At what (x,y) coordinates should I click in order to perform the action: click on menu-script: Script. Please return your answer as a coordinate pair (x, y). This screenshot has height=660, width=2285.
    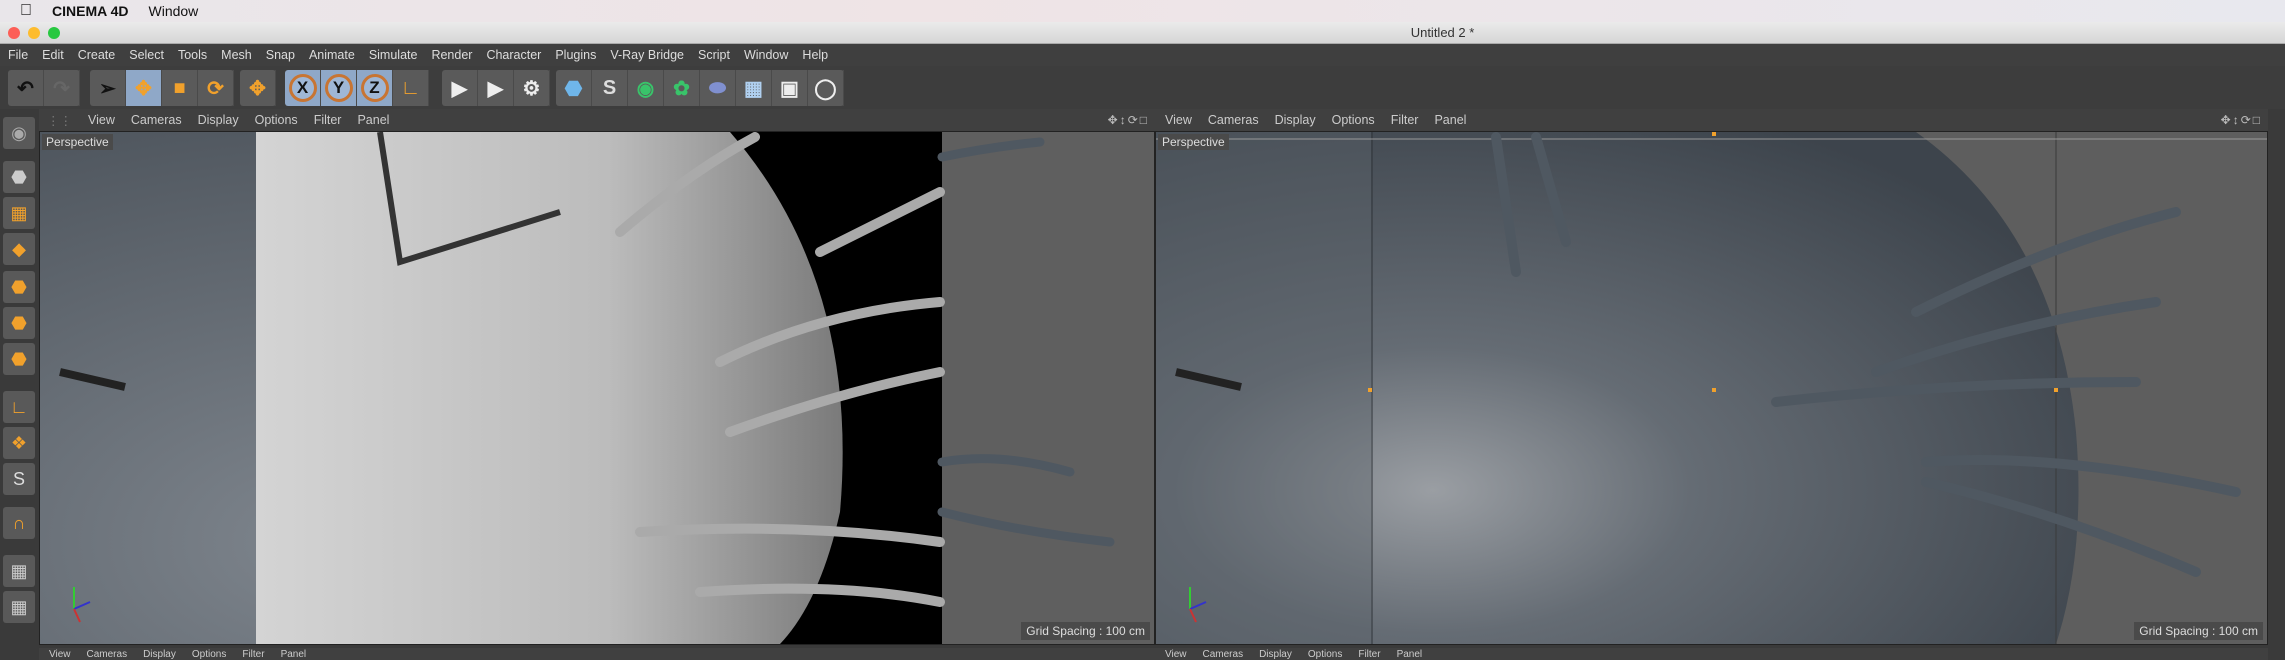
    Looking at the image, I should click on (714, 55).